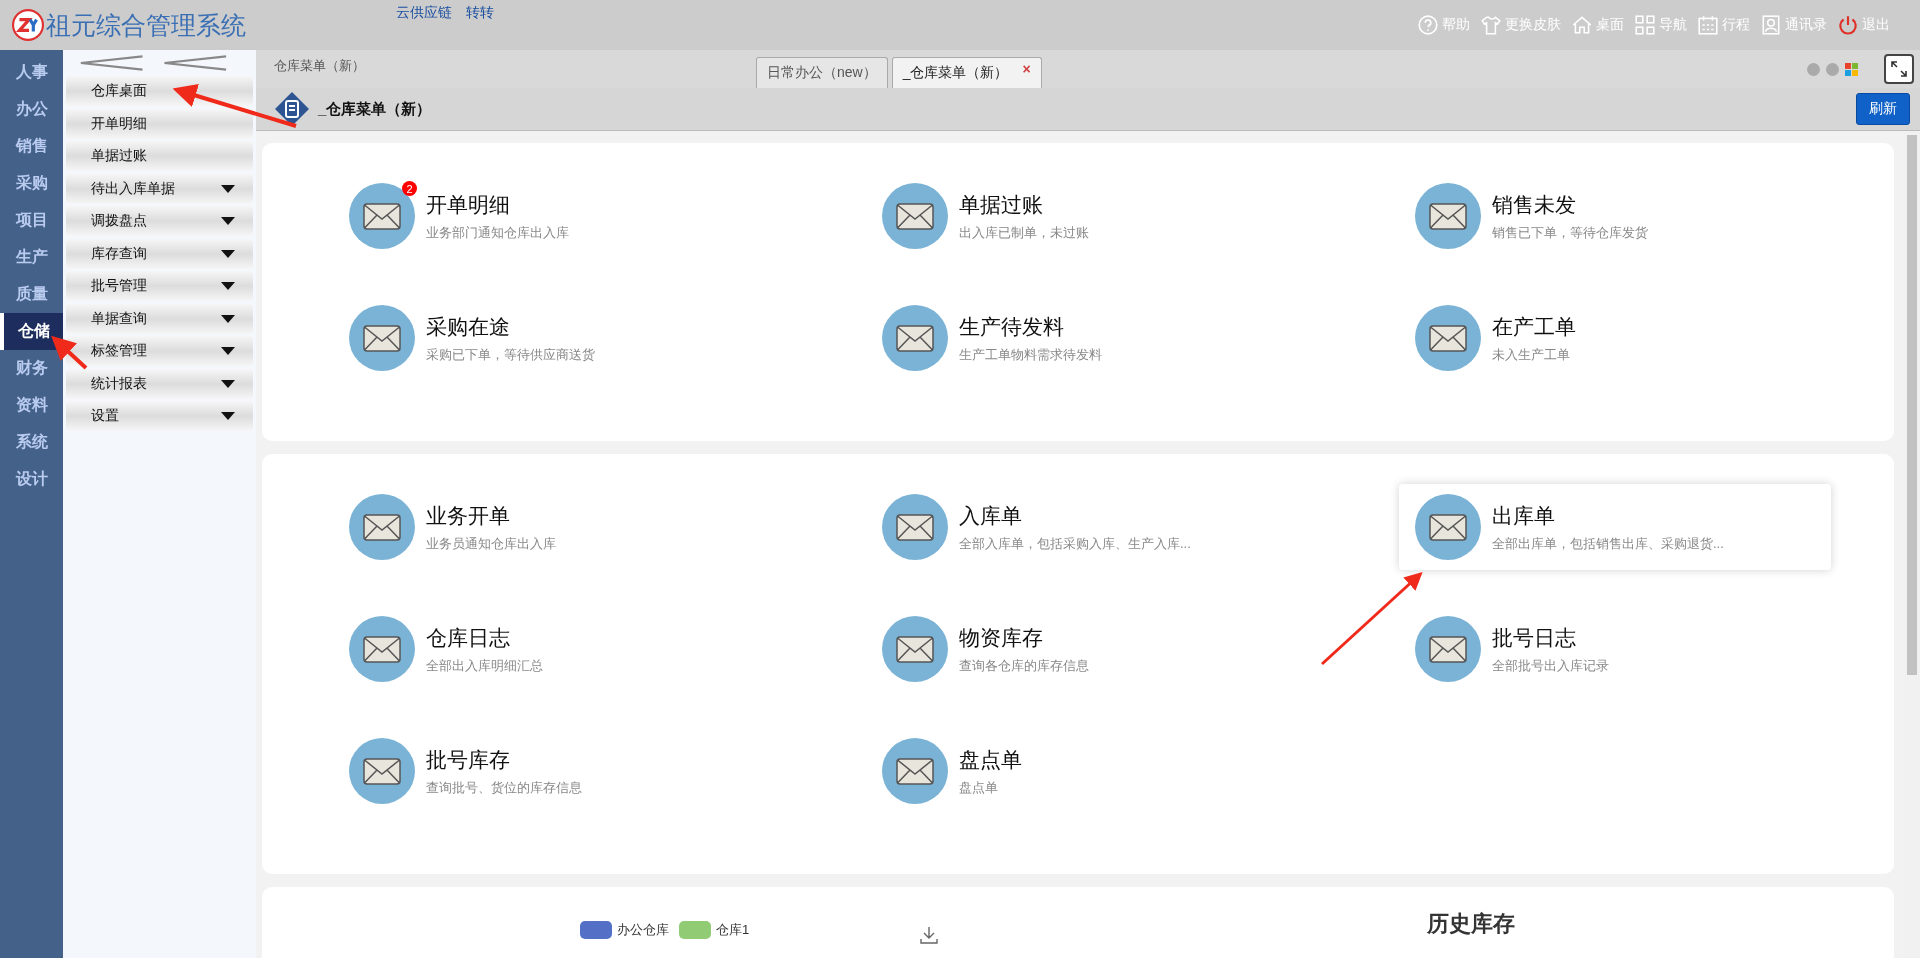  I want to click on sidebar-item: 单据过账, so click(159, 156).